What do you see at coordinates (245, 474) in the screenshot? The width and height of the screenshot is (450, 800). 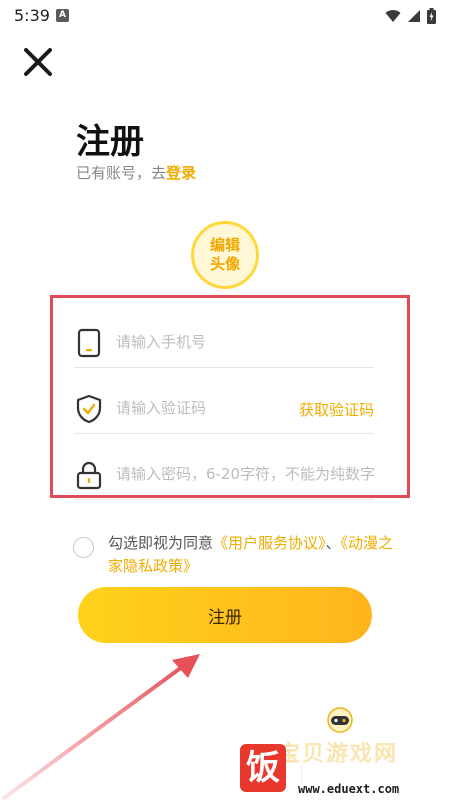 I see `password-input` at bounding box center [245, 474].